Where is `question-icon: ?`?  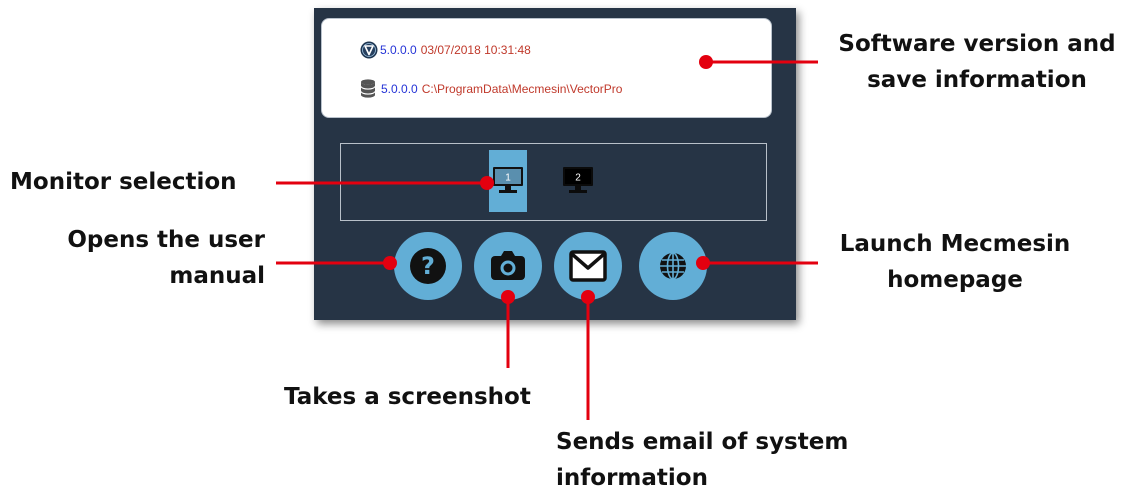 question-icon: ? is located at coordinates (428, 266).